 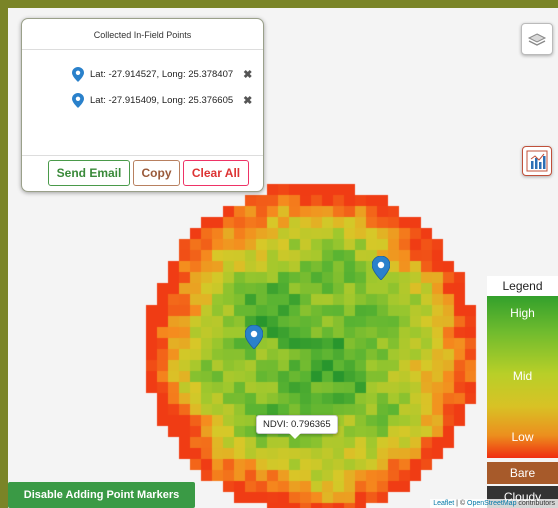 I want to click on osm-link: OpenStreetMap, so click(x=491, y=503).